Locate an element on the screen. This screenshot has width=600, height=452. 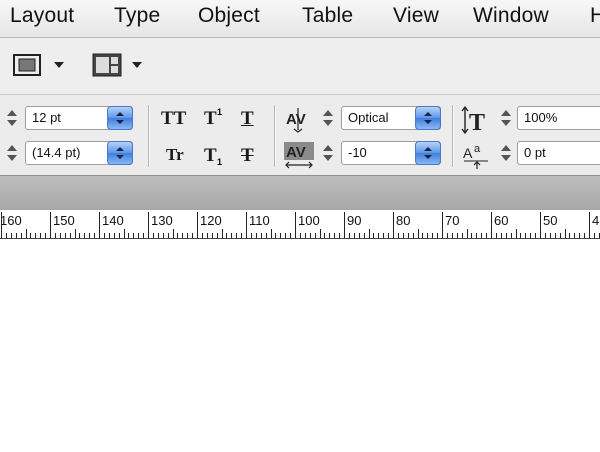
small-caps-button: Tr is located at coordinates (175, 155).